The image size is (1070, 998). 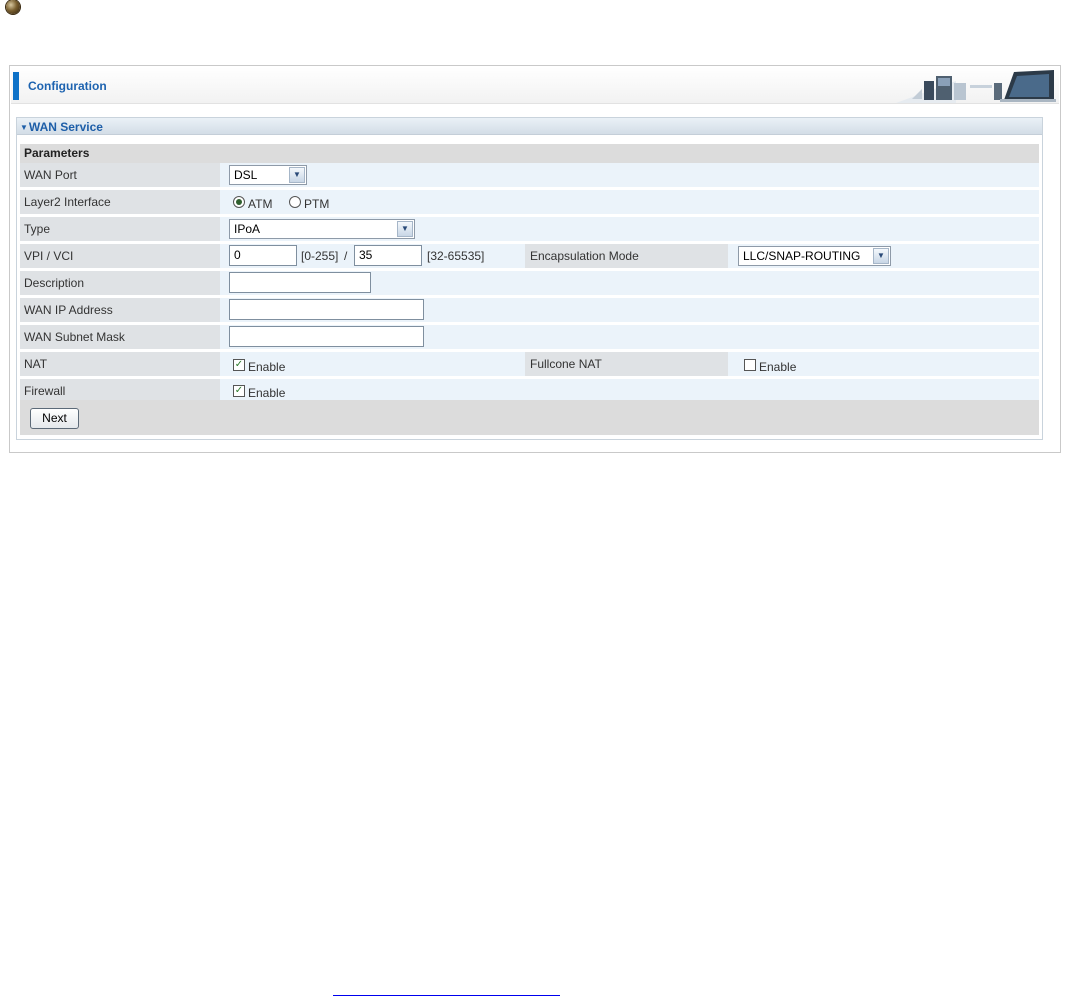 What do you see at coordinates (120, 364) in the screenshot?
I see `nat-label: NAT` at bounding box center [120, 364].